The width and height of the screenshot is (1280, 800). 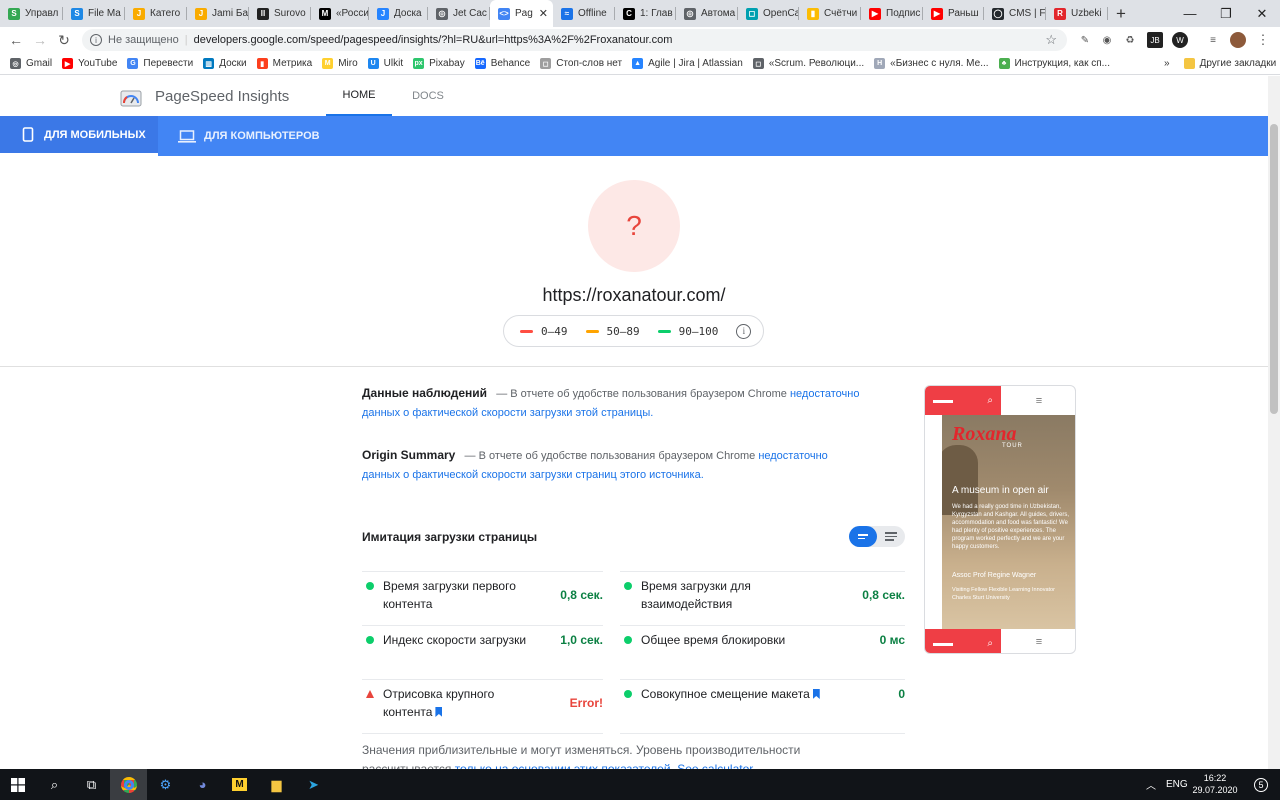 I want to click on metrics-view-toggle, so click(x=877, y=536).